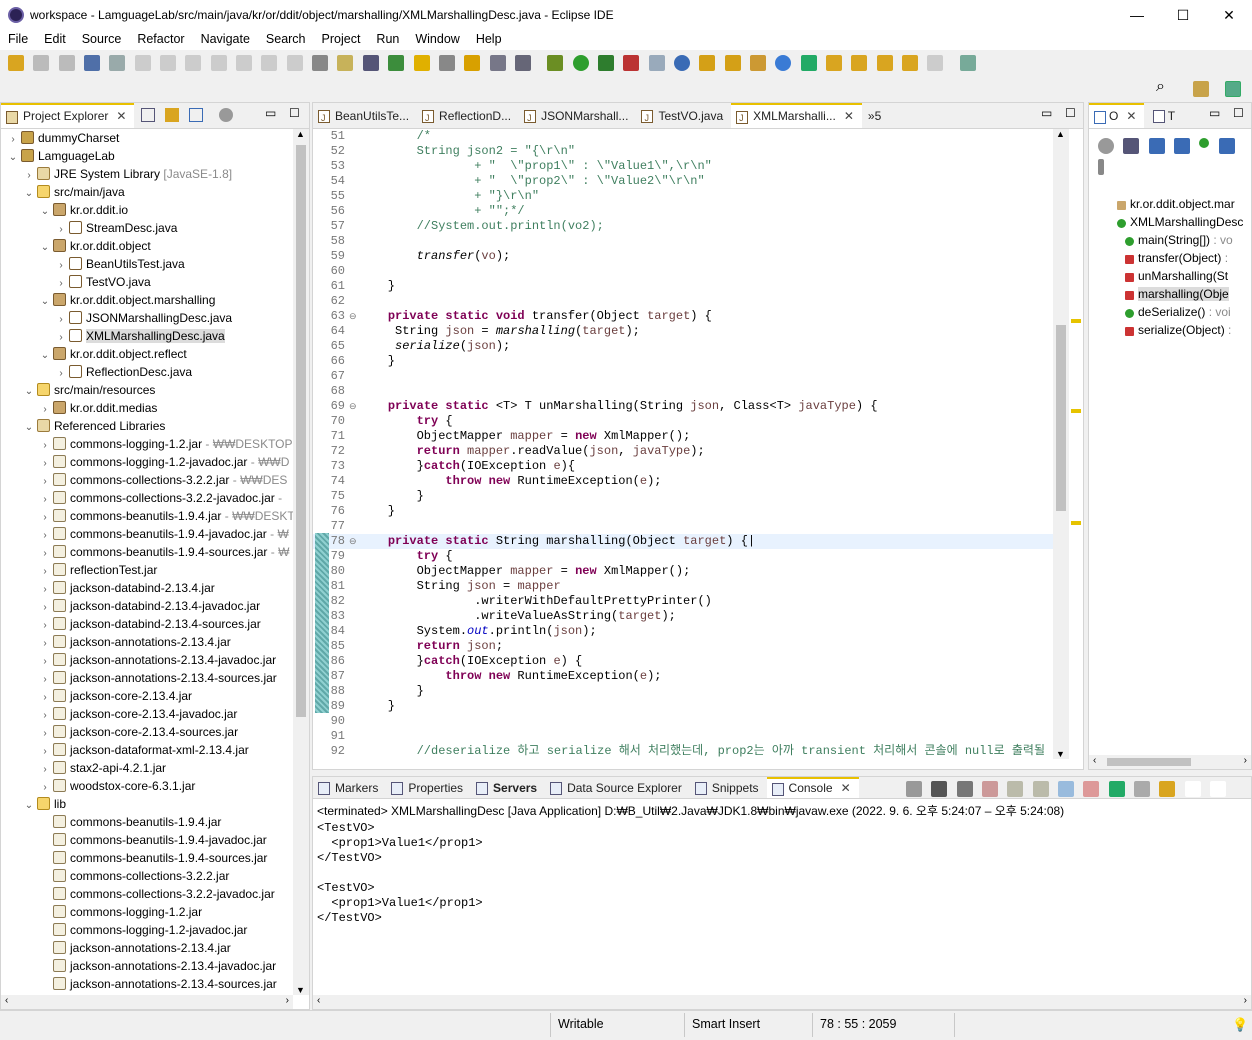 This screenshot has width=1252, height=1040. Describe the element at coordinates (301, 431) in the screenshot. I see `scroll-thumb` at that location.